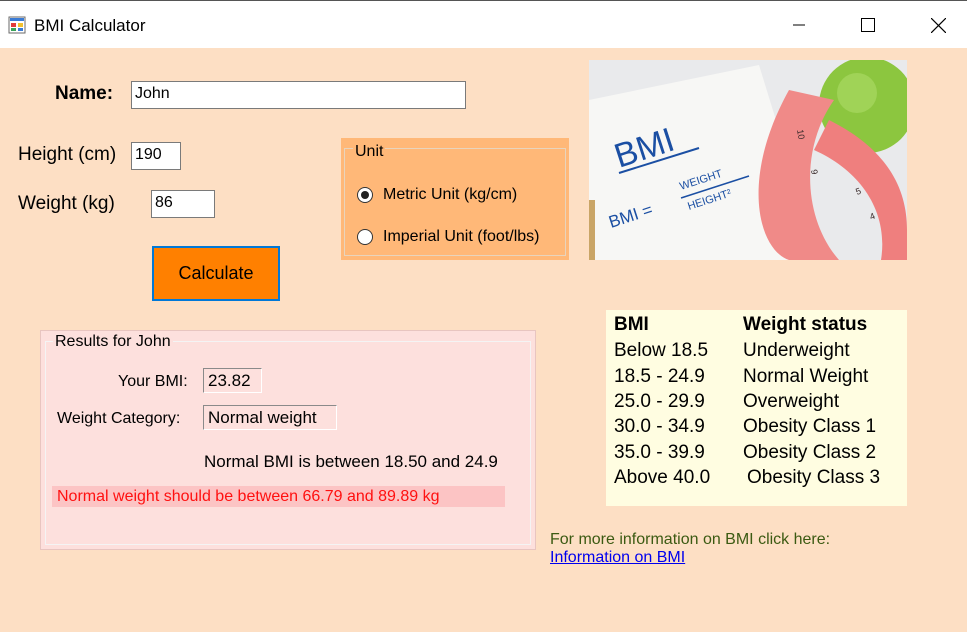 Image resolution: width=967 pixels, height=632 pixels. What do you see at coordinates (806, 376) in the screenshot?
I see `table-cell-status: Normal Weight` at bounding box center [806, 376].